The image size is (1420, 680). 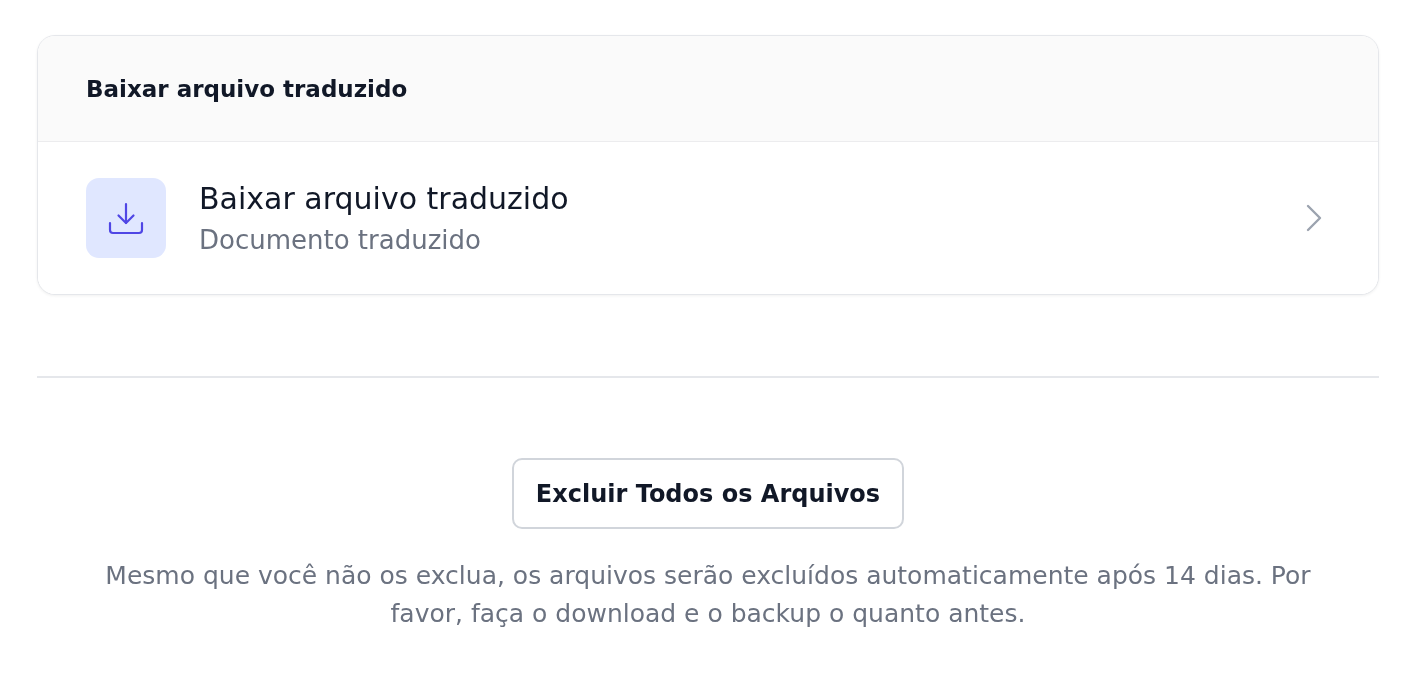 I want to click on retention-notice: Mesmo que você não os exclua, os arquivos serão excluídos automaticamente após 14 dias. Por favor, faça o download e o backup o quanto antes., so click(x=708, y=595).